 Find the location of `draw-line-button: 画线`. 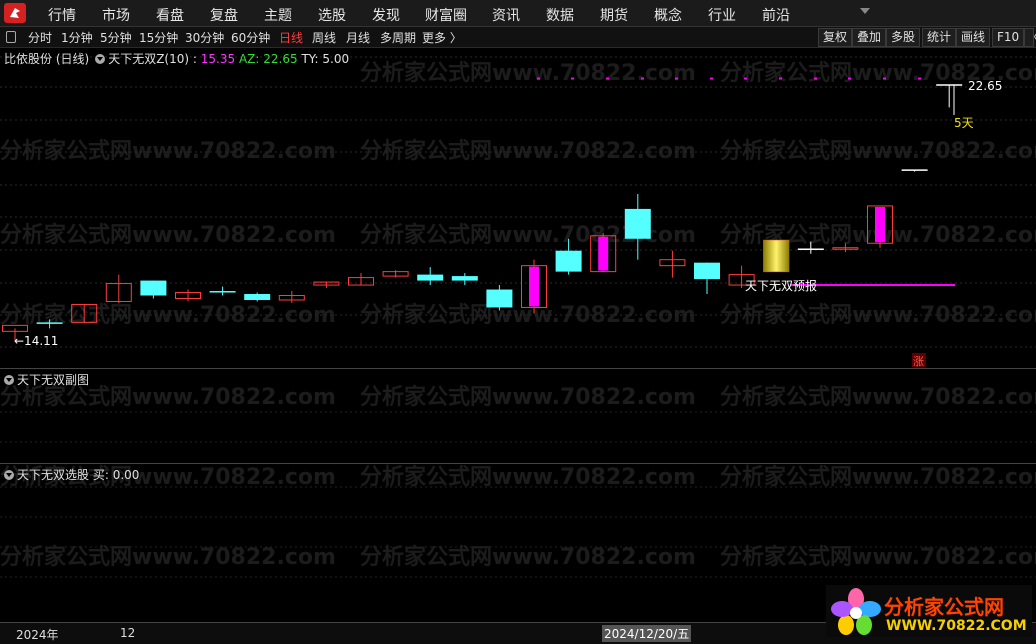

draw-line-button: 画线 is located at coordinates (973, 37).